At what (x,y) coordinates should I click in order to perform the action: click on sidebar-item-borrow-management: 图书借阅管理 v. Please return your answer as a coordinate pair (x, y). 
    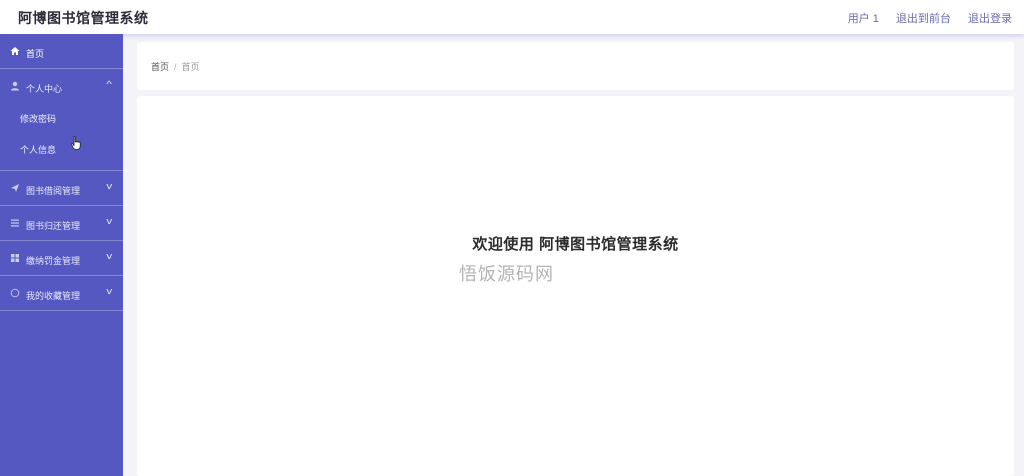
    Looking at the image, I should click on (61, 188).